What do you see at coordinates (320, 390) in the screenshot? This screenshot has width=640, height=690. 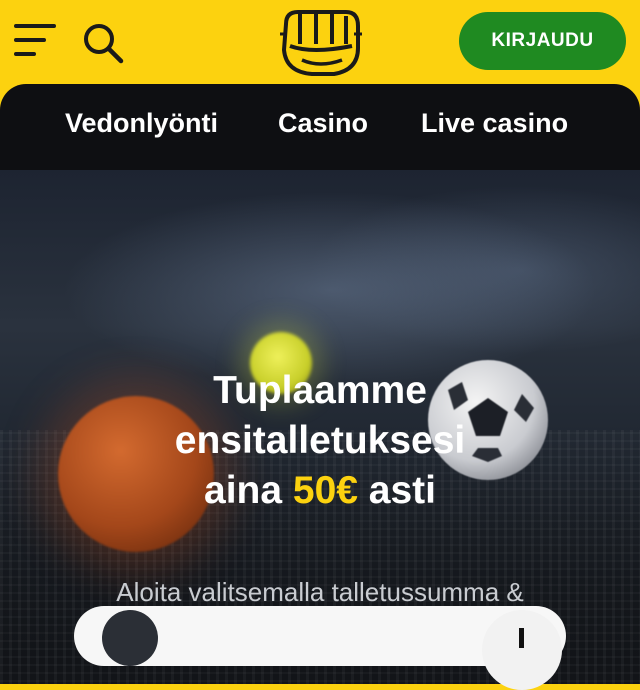 I see `headline-line-1: Tuplaamme` at bounding box center [320, 390].